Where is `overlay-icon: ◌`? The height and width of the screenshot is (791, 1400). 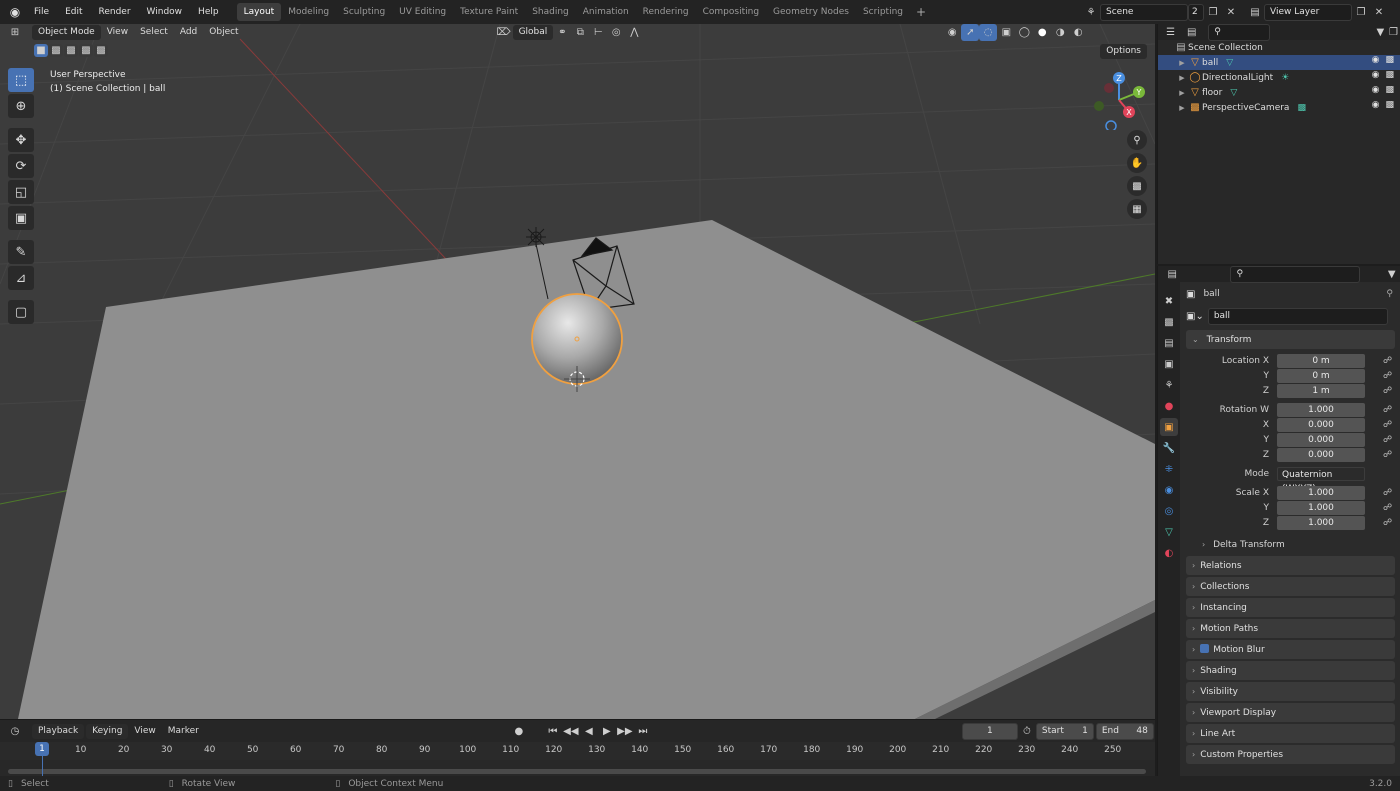 overlay-icon: ◌ is located at coordinates (988, 32).